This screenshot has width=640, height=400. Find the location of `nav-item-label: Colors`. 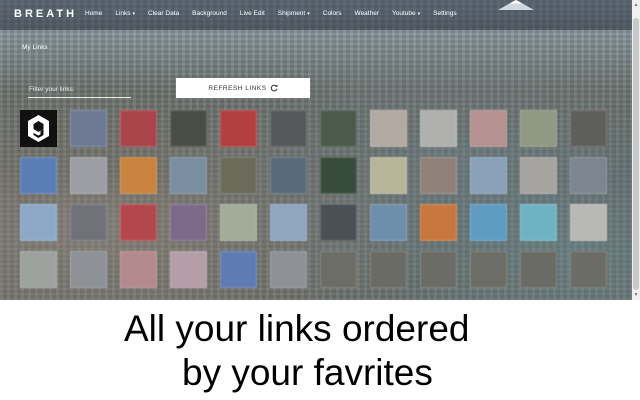

nav-item-label: Colors is located at coordinates (332, 13).